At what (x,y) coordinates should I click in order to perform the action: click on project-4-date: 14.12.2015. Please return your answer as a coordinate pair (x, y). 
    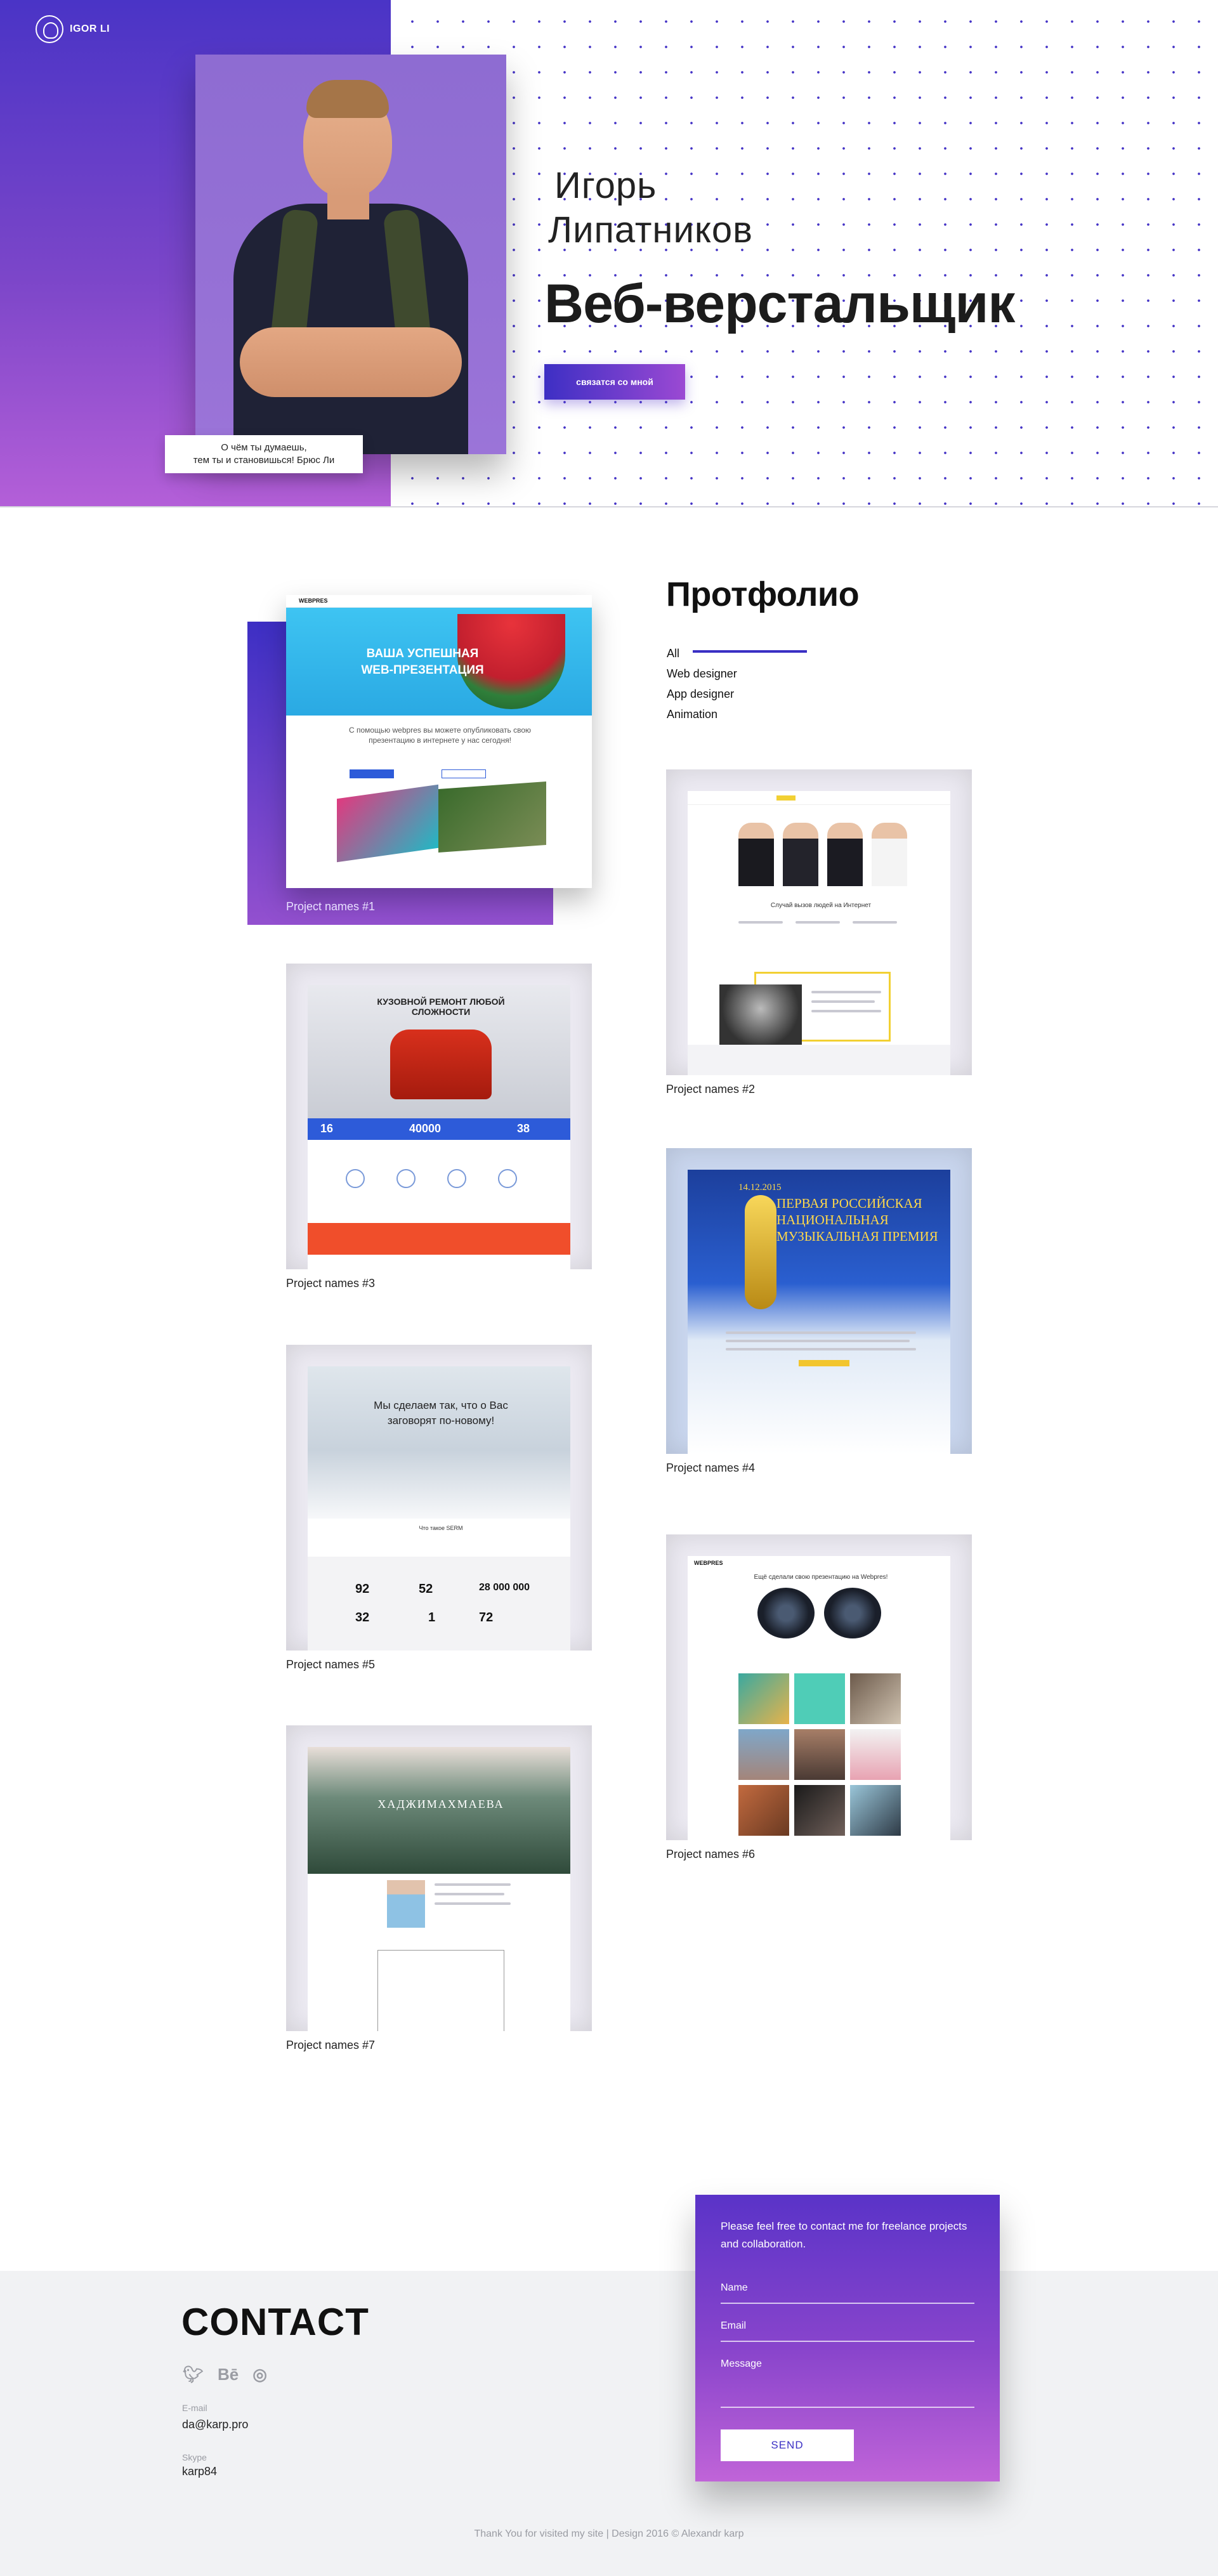
    Looking at the image, I should click on (760, 1188).